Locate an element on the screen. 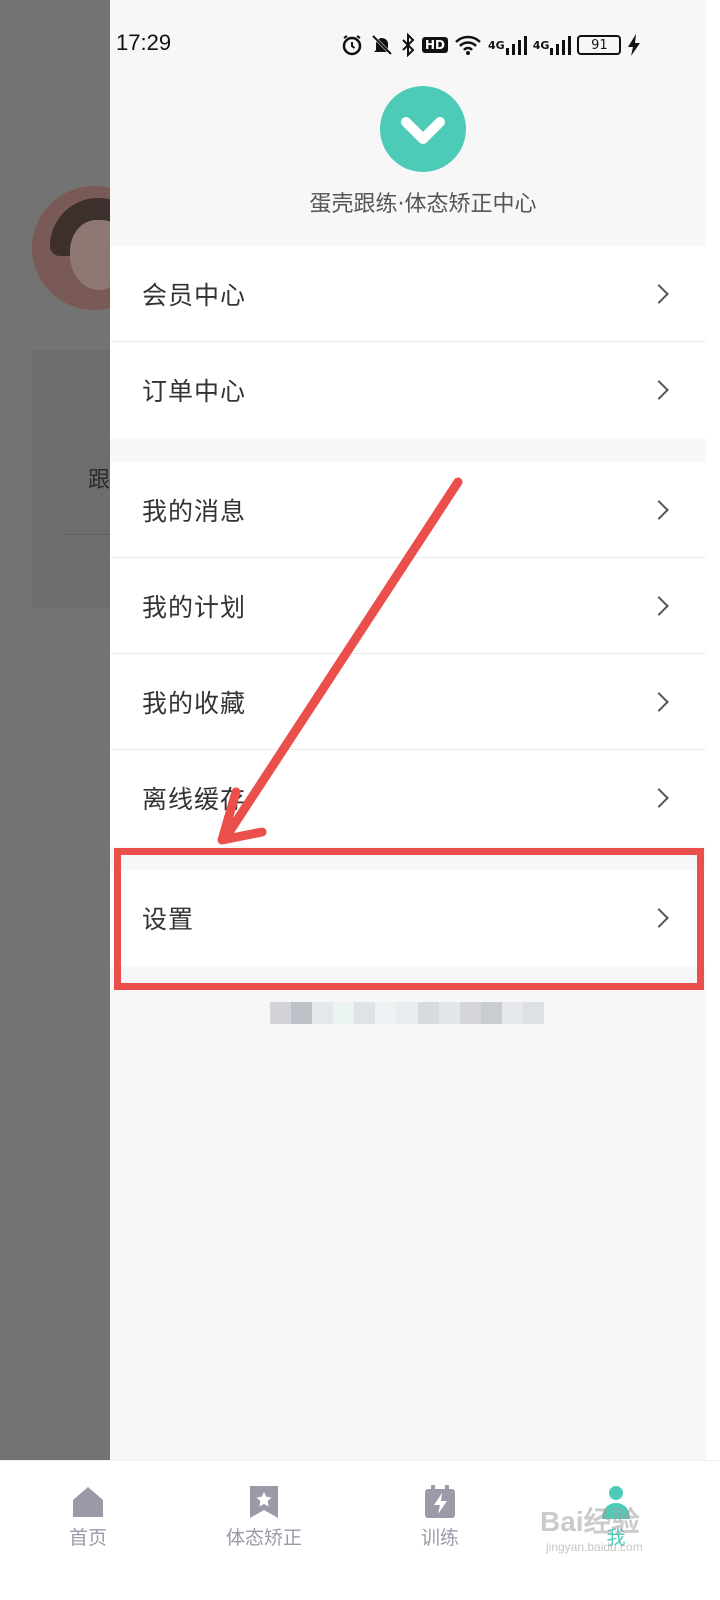 Image resolution: width=720 pixels, height=1600 pixels. app-logo is located at coordinates (423, 129).